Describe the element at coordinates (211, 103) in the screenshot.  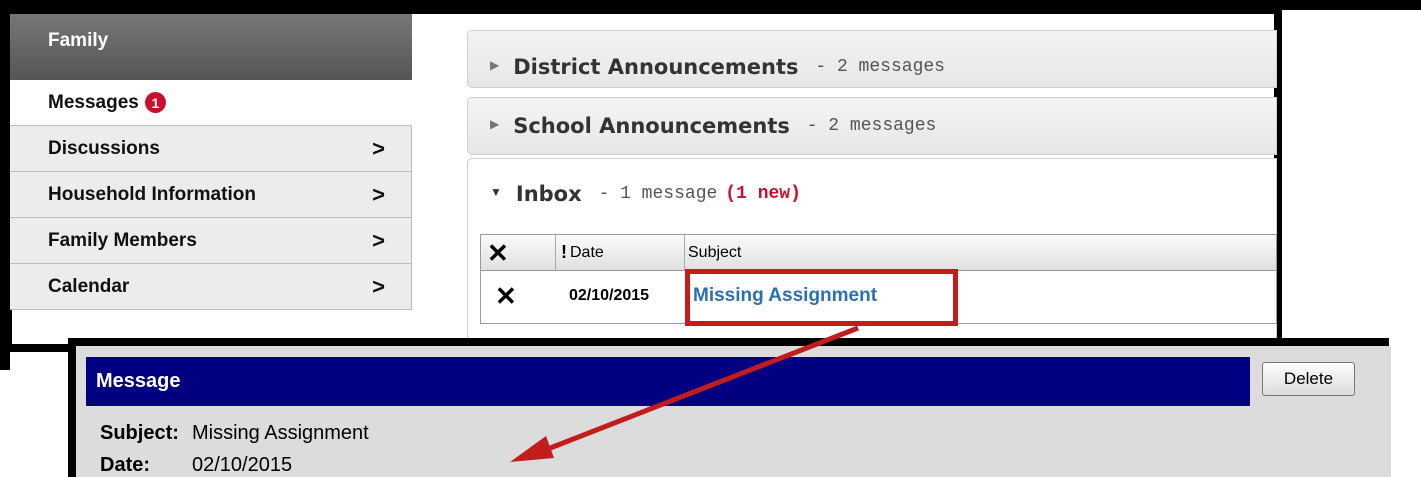
I see `sidebar-item-messages: Messages 1` at that location.